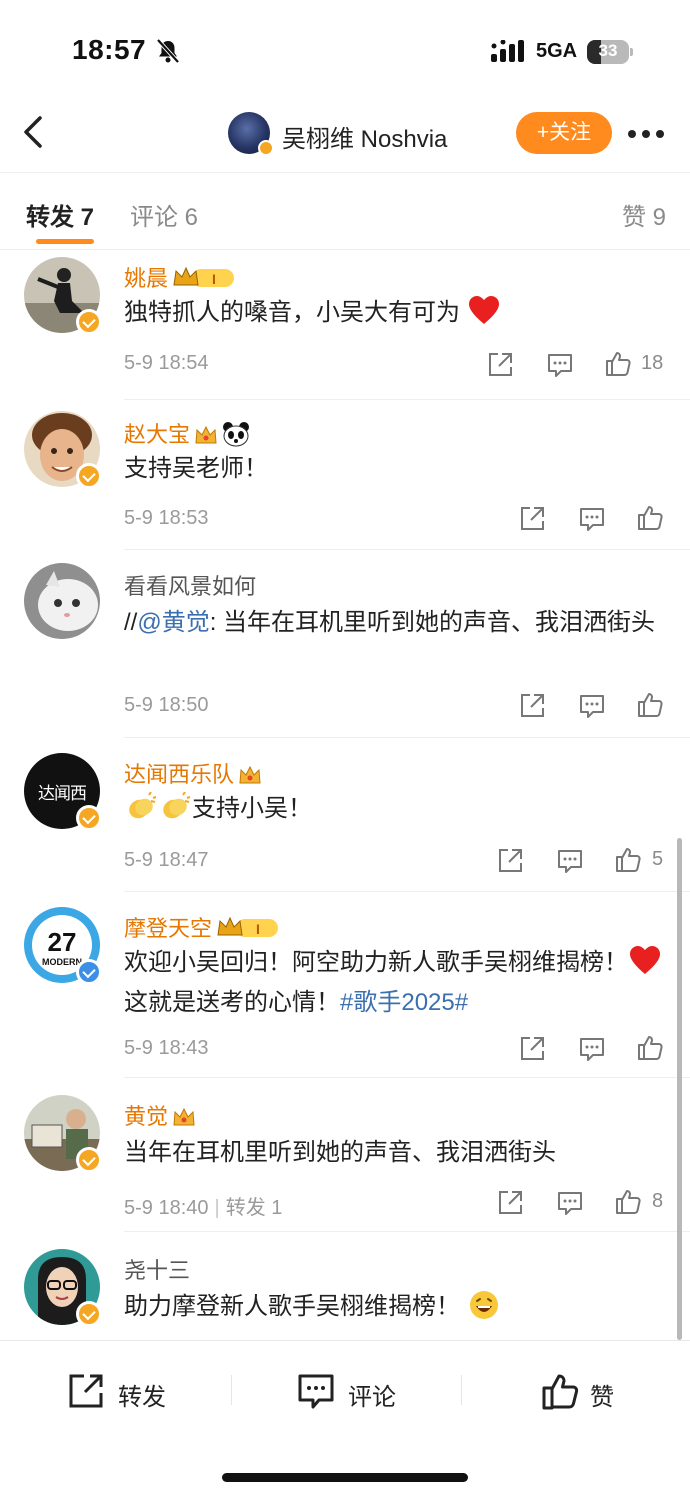  I want to click on comment-text: //@黄觉: 当年在耳机里听到她的声音、我泪洒街头, so click(390, 622).